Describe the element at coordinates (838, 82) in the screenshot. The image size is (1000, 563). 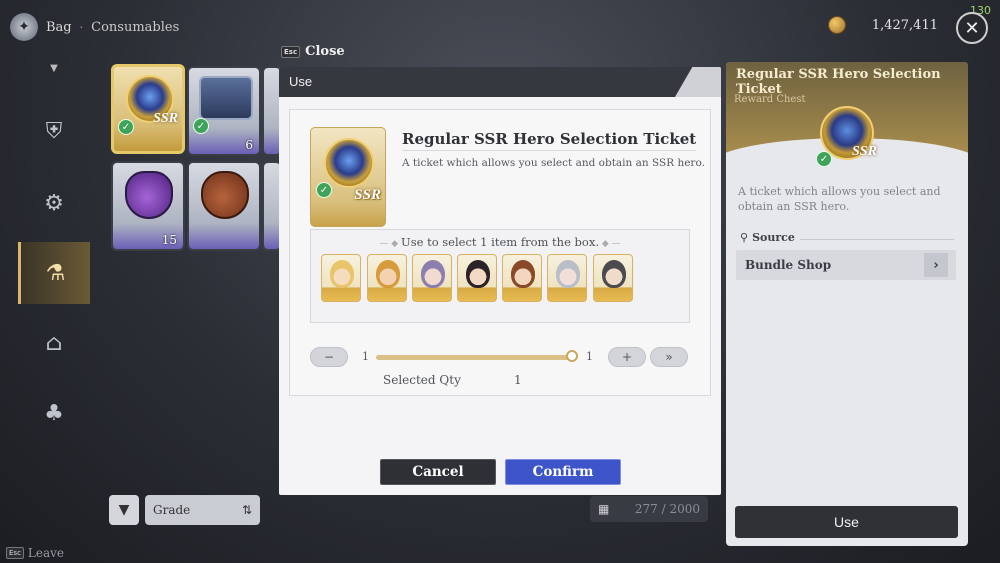
I see `info-title: Regular SSR Hero Selection Ticket` at that location.